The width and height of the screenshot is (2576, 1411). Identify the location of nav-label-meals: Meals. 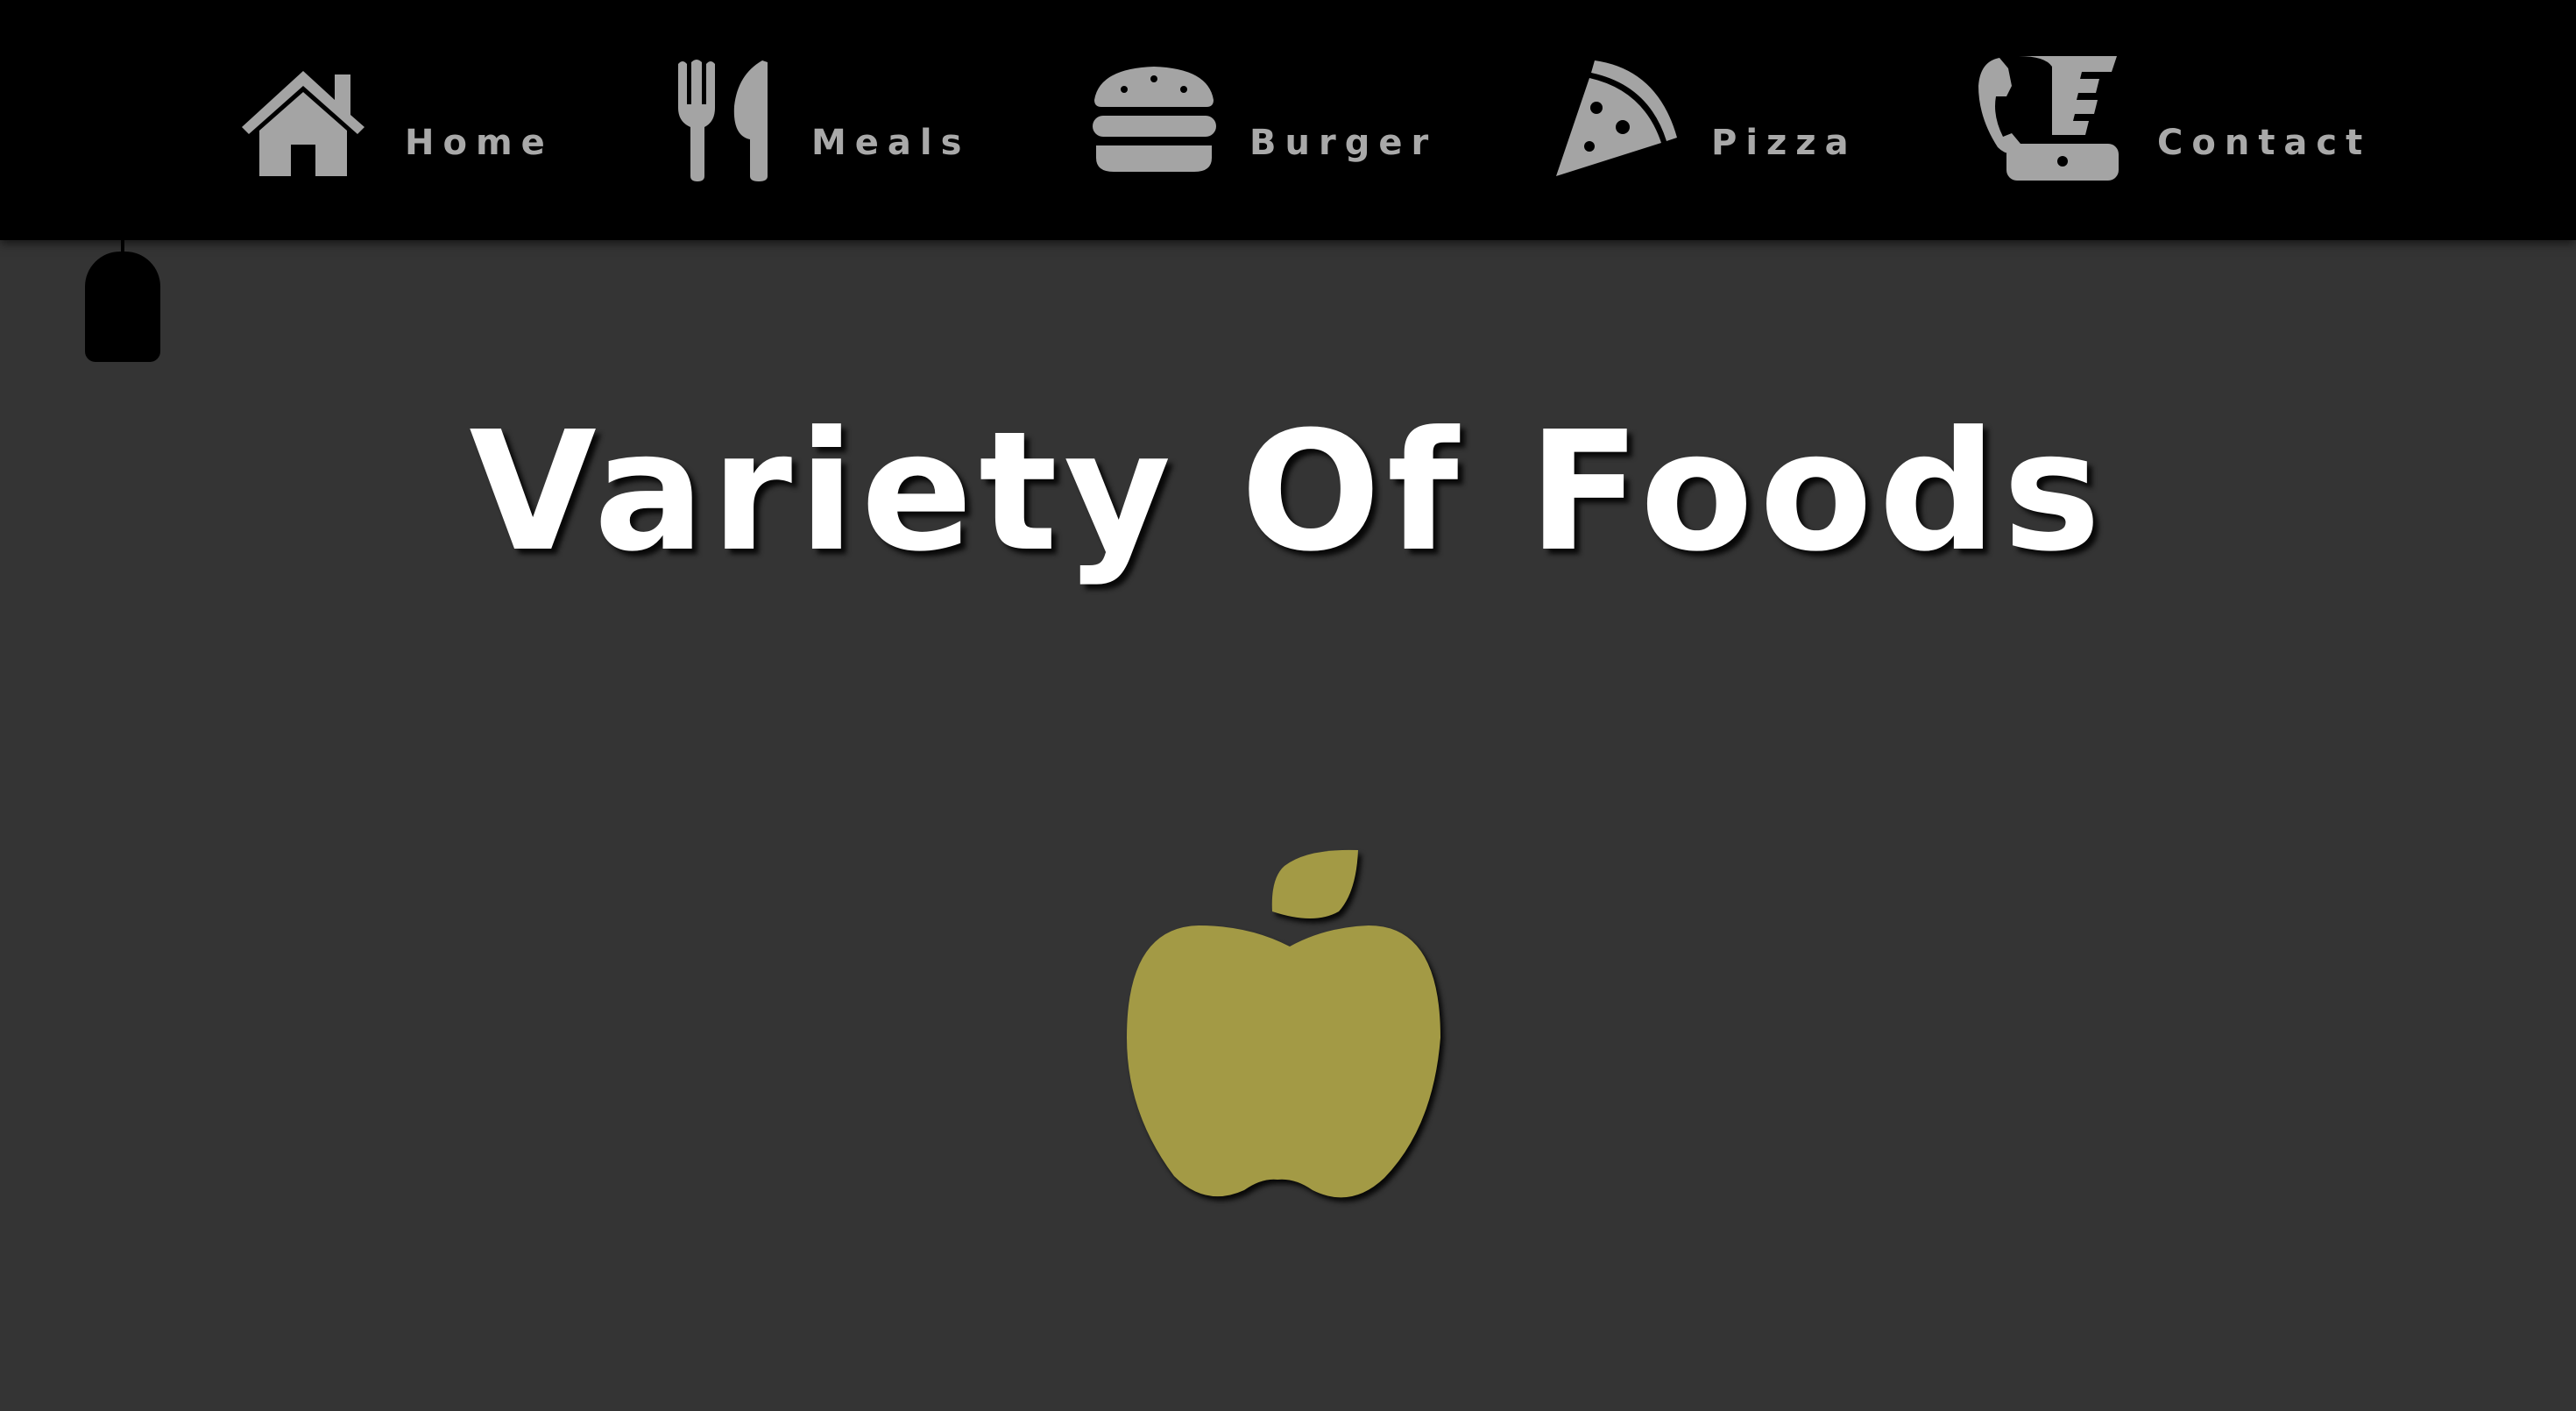
(891, 143).